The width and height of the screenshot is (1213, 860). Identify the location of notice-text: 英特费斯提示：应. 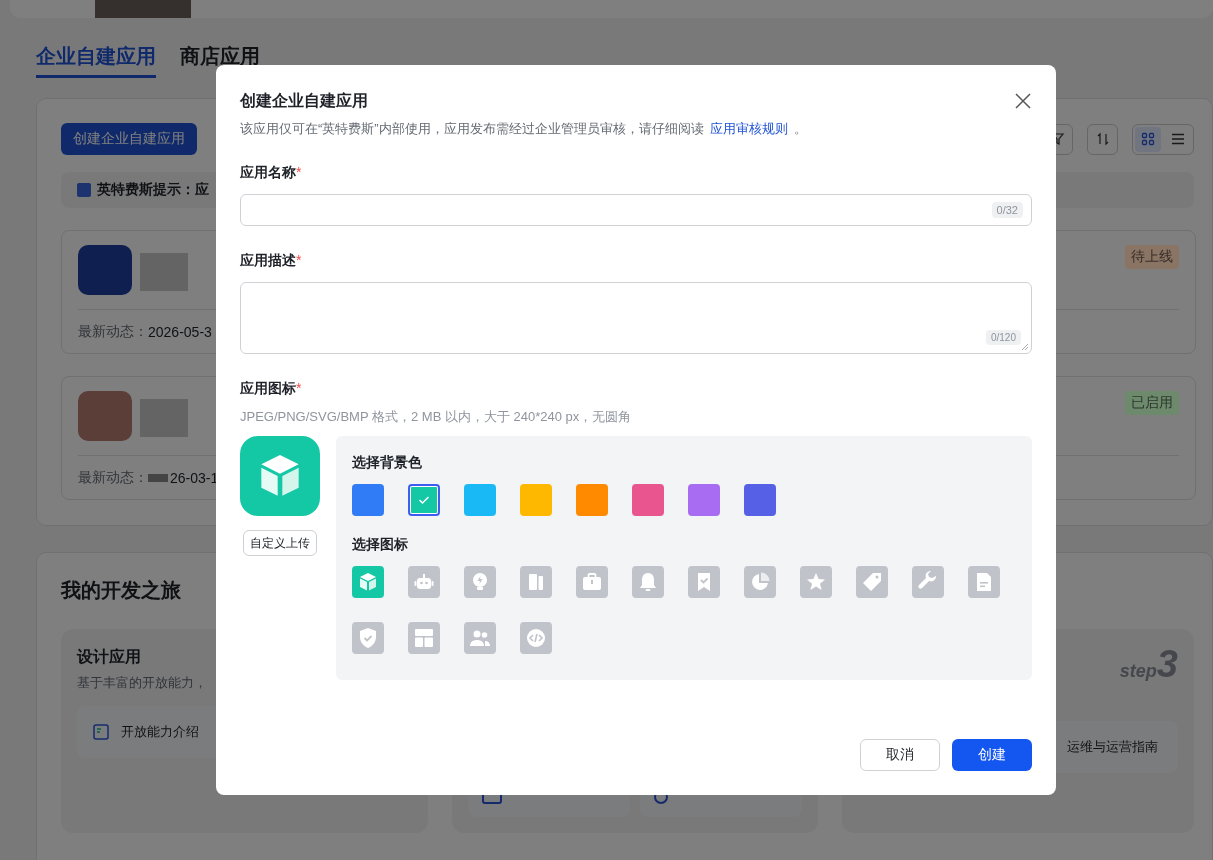
(153, 190).